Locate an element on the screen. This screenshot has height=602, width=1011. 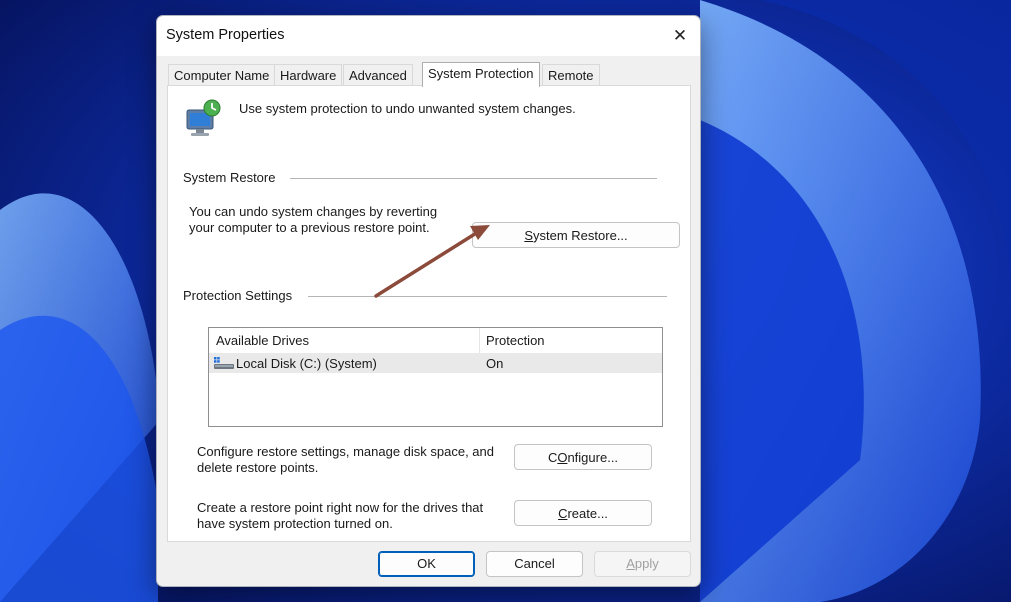
column-header-available-drives: Available Drives is located at coordinates (262, 340).